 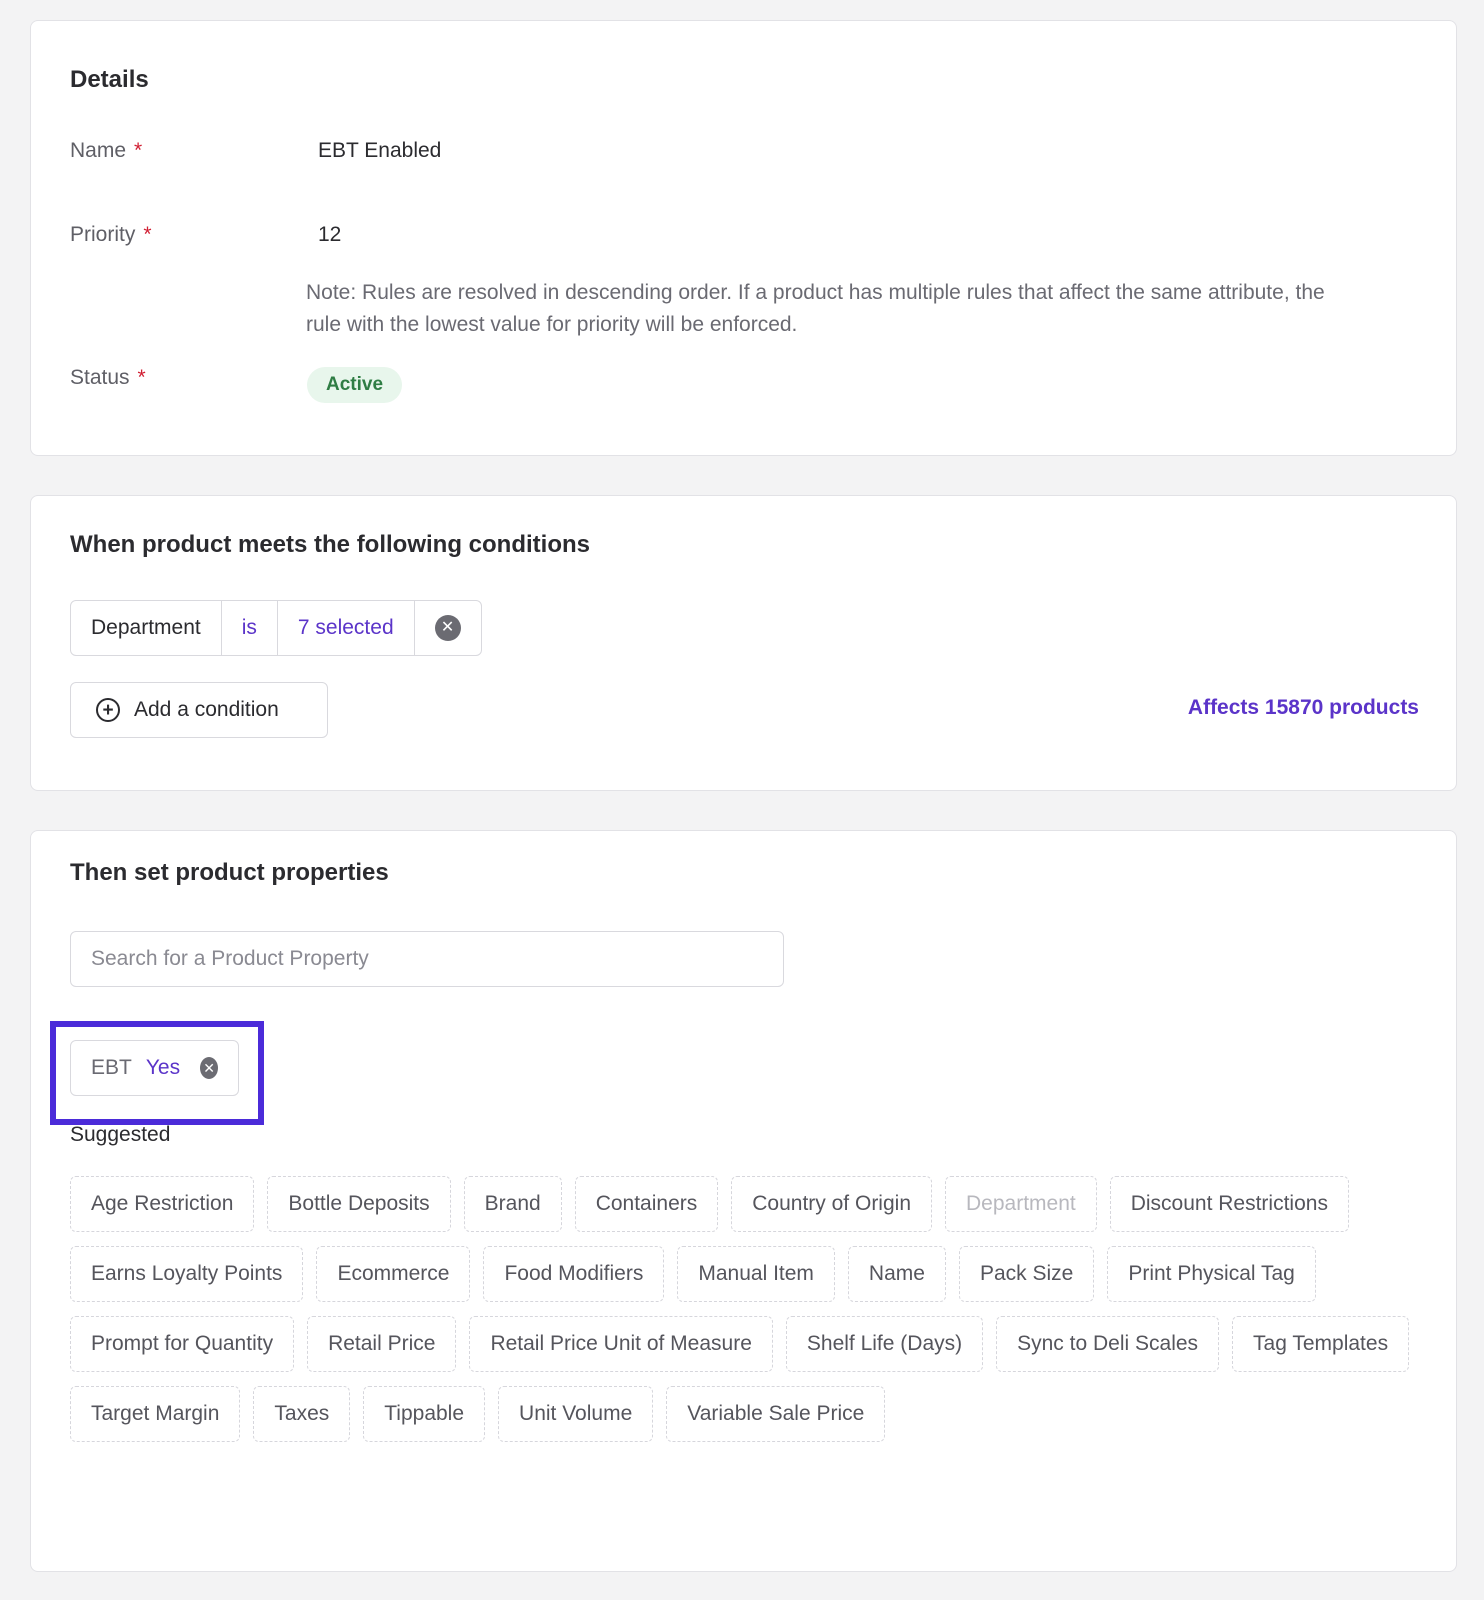 I want to click on add-condition-label: Add a condition, so click(x=206, y=709).